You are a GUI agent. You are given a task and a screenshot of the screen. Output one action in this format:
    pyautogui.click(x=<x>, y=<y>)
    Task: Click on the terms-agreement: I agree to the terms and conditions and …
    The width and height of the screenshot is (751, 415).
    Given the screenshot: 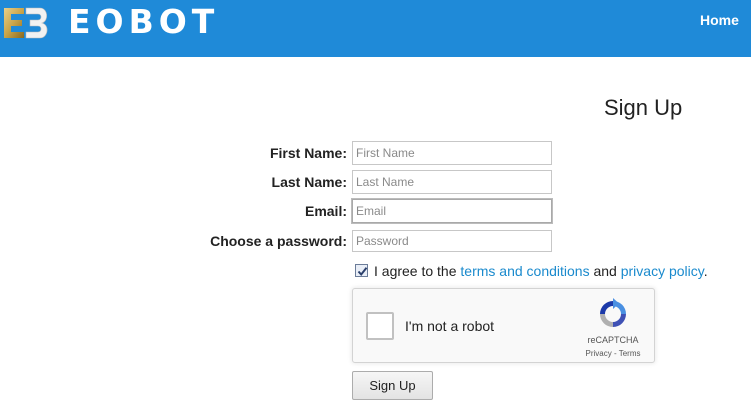 What is the action you would take?
    pyautogui.click(x=531, y=271)
    